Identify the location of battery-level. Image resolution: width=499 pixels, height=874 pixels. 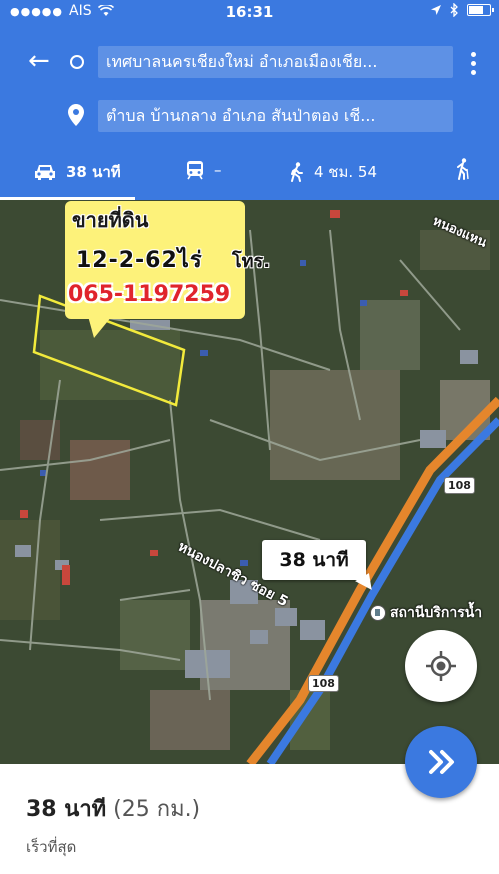
(476, 10).